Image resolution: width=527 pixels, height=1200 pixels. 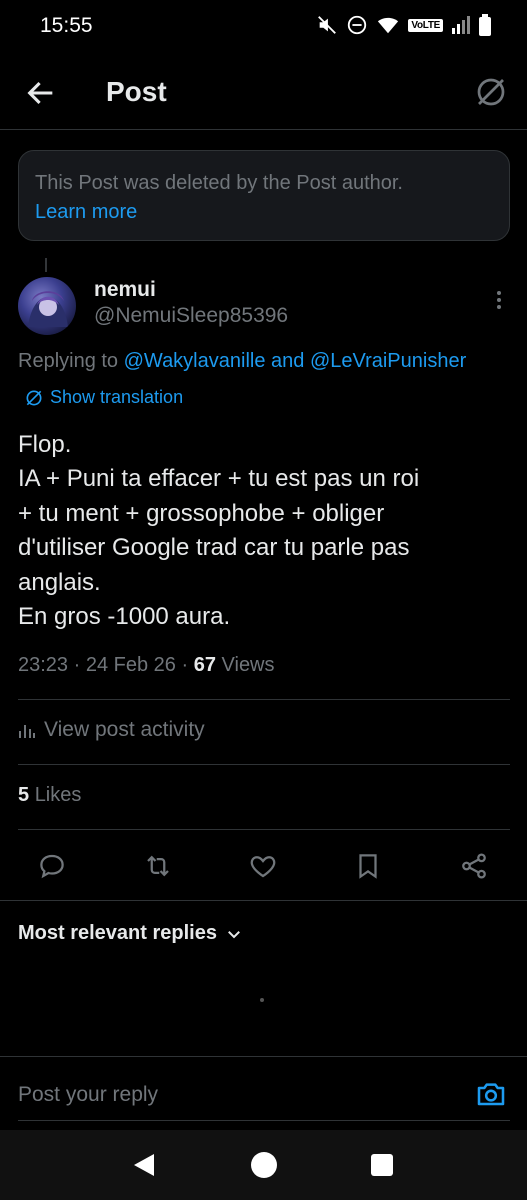 I want to click on view-activity-label: View post activity, so click(x=124, y=729).